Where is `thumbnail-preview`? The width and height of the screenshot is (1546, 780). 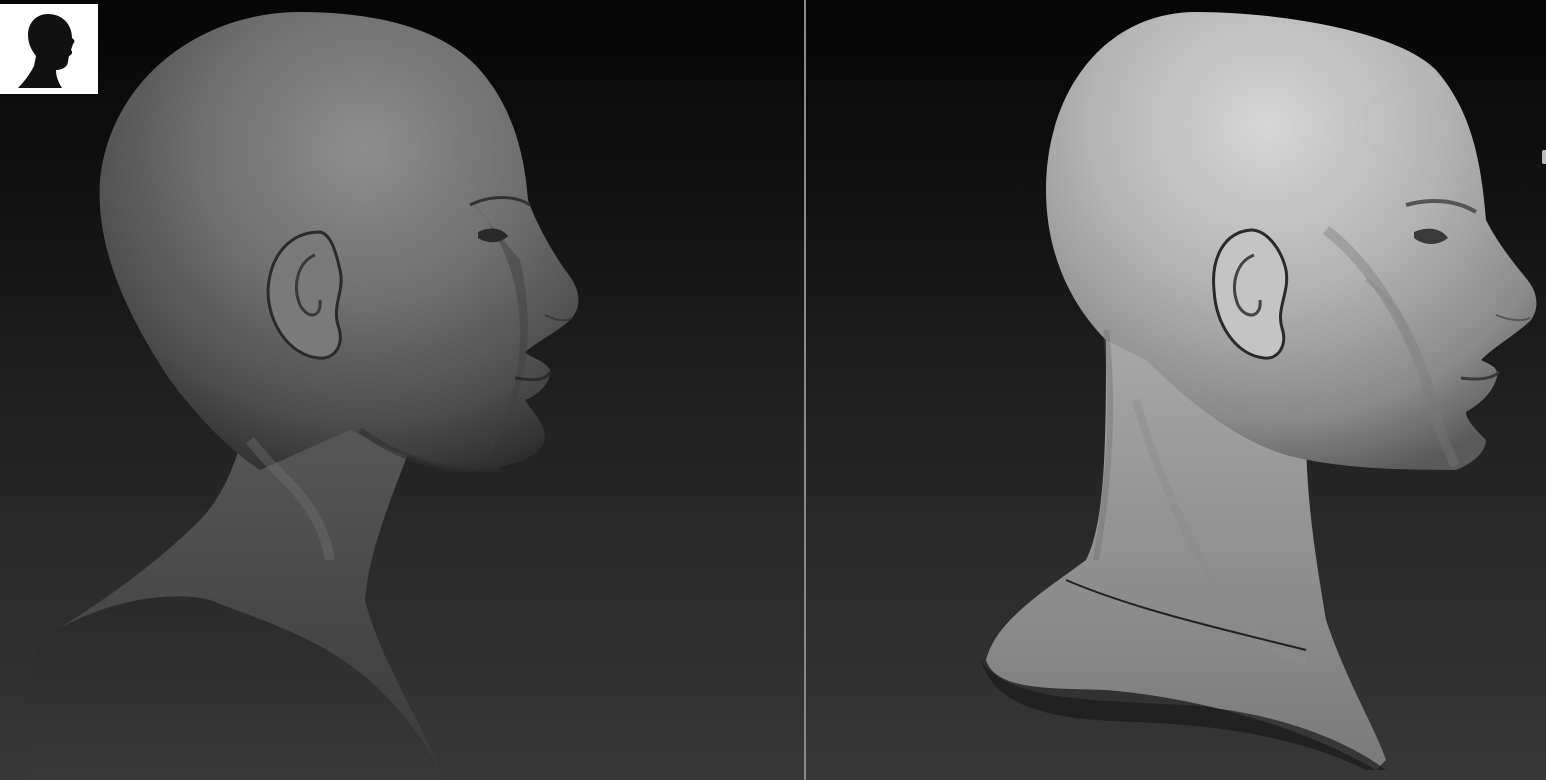 thumbnail-preview is located at coordinates (49, 49).